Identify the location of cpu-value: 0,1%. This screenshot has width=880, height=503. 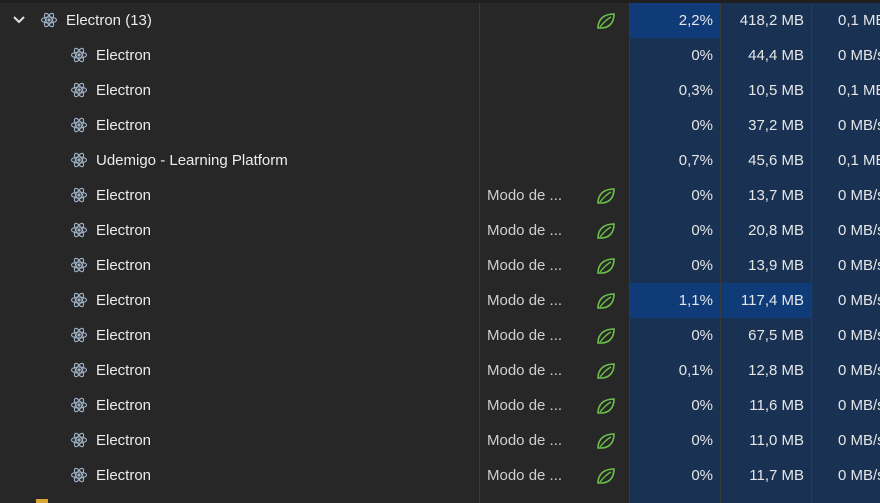
(695, 370).